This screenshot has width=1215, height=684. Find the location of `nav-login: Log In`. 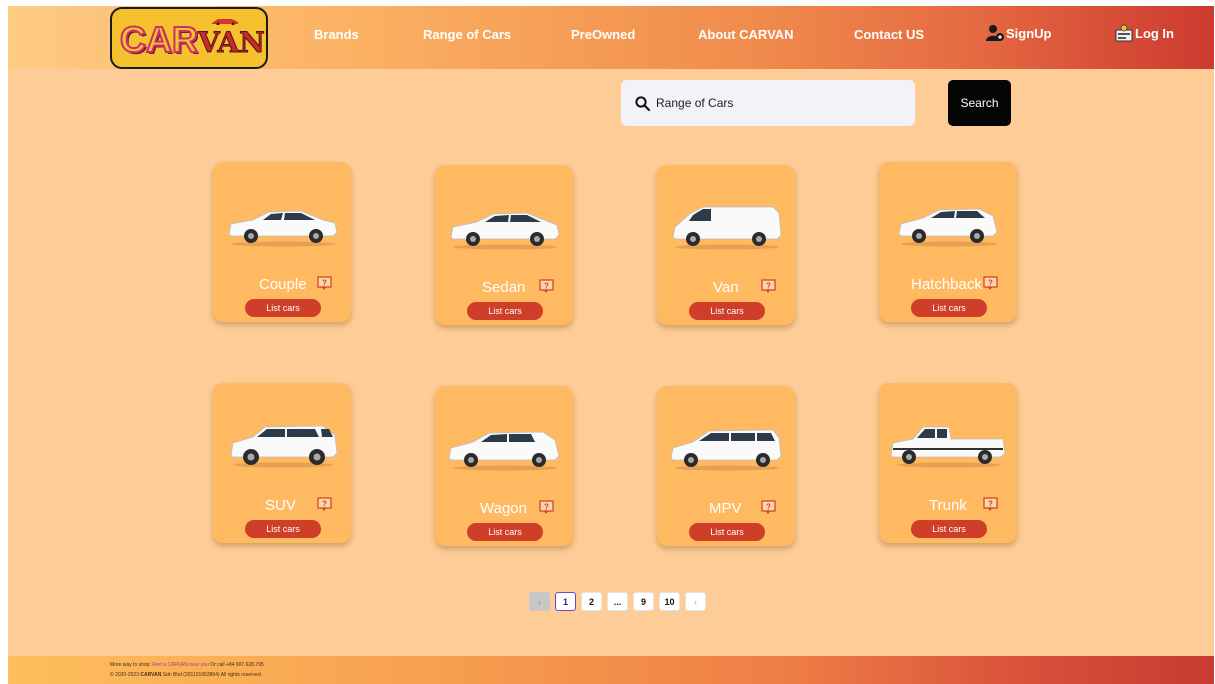

nav-login: Log In is located at coordinates (1144, 33).